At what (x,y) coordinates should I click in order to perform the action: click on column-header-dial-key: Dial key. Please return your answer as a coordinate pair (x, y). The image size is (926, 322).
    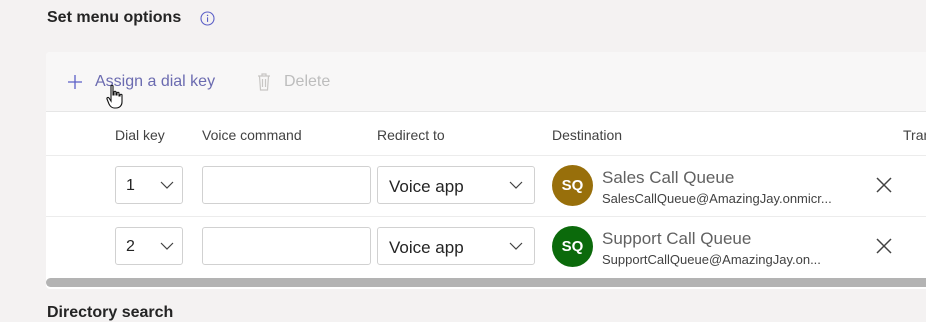
    Looking at the image, I should click on (140, 135).